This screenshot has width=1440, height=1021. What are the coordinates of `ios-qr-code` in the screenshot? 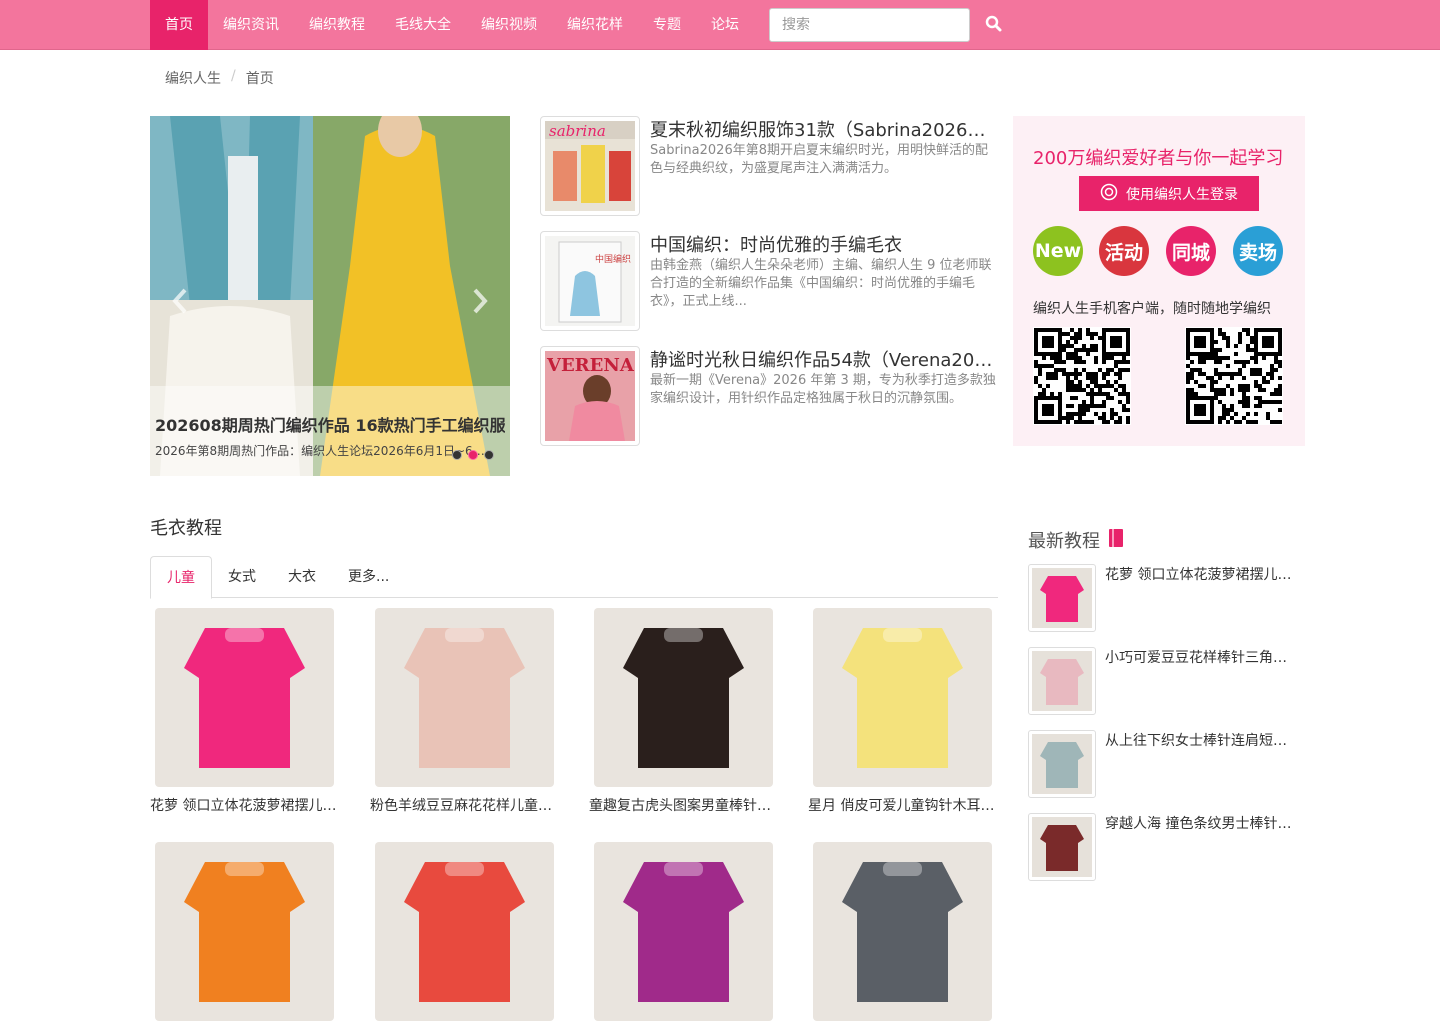 It's located at (1234, 376).